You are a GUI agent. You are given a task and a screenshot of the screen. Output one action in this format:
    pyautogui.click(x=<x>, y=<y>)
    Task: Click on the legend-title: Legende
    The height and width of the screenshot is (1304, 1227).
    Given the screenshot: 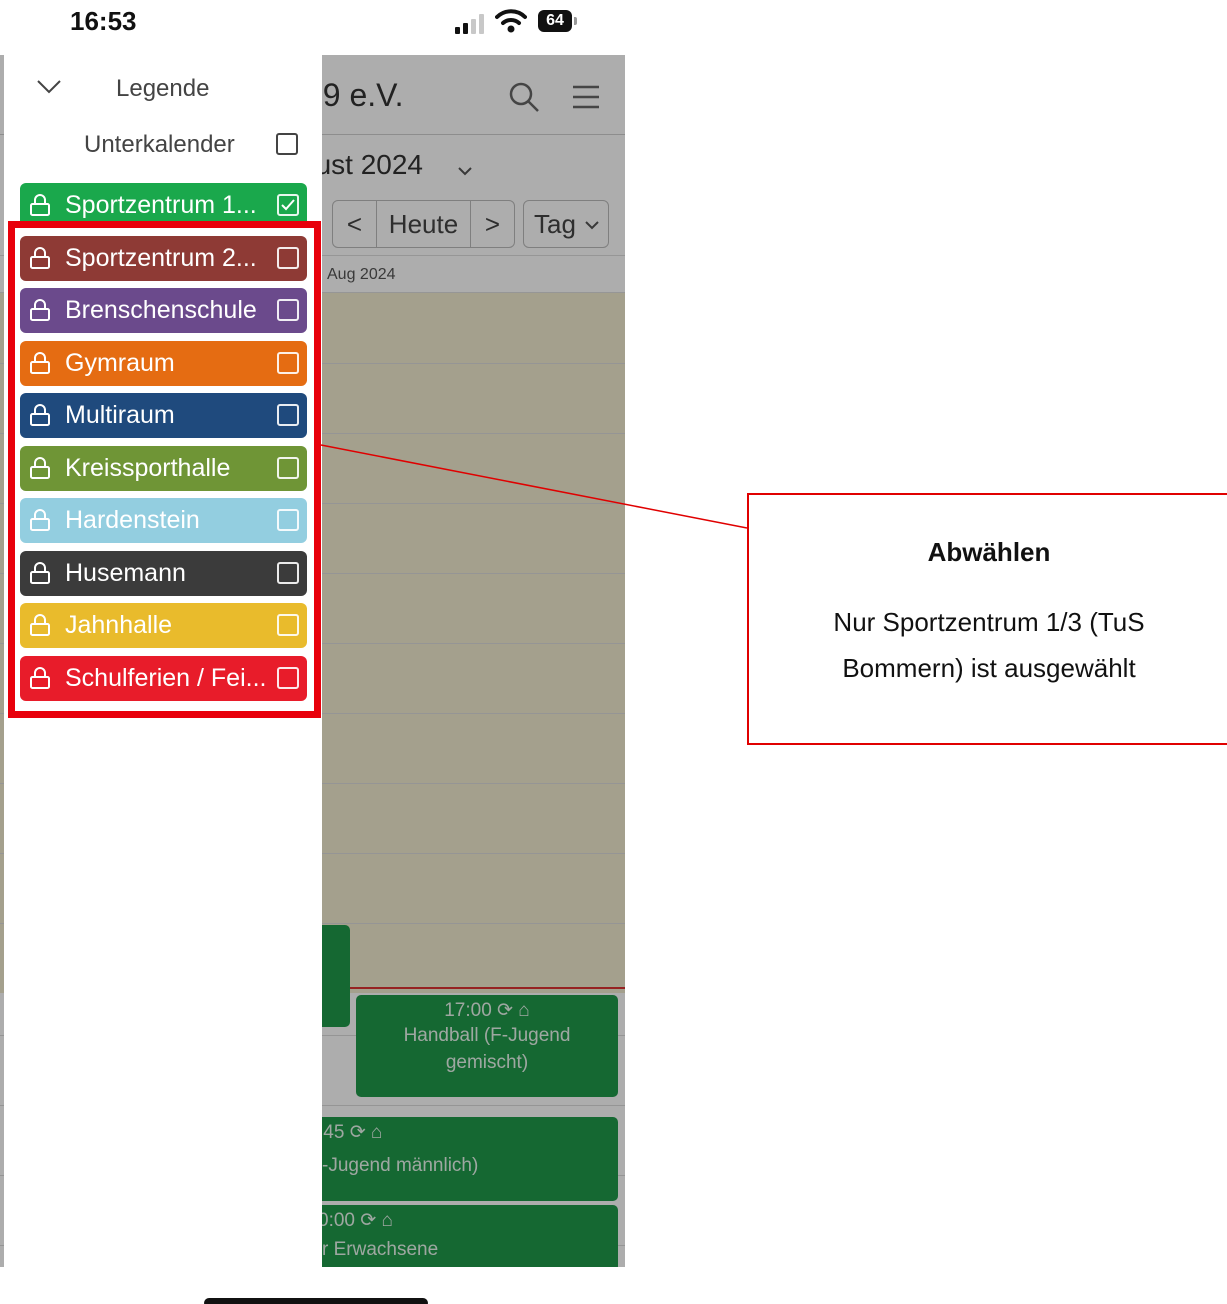 What is the action you would take?
    pyautogui.click(x=163, y=88)
    